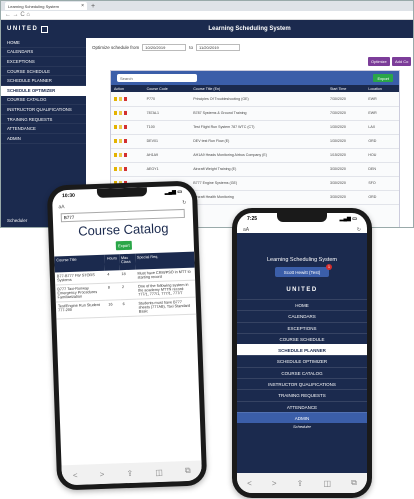 The height and width of the screenshot is (499, 414). What do you see at coordinates (383, 78) in the screenshot?
I see `export-button: Export` at bounding box center [383, 78].